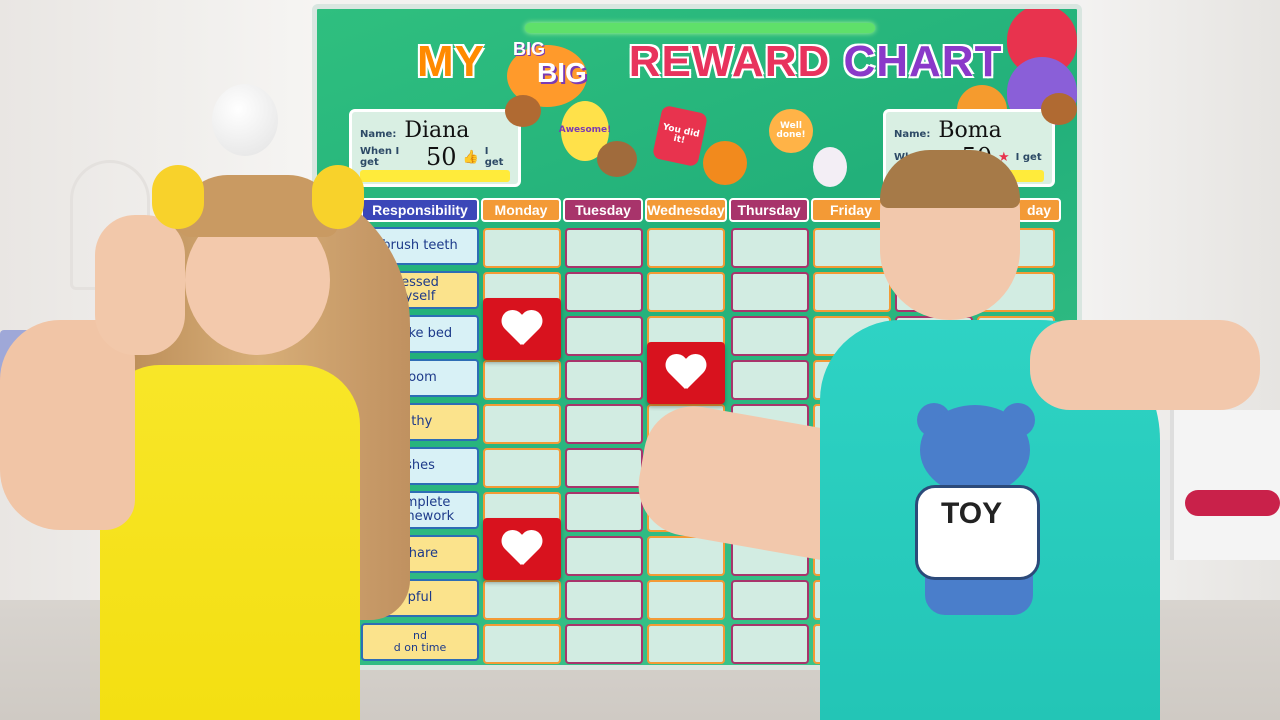 The height and width of the screenshot is (720, 1280). I want to click on speech-bubble-well-done: Well done!, so click(791, 131).